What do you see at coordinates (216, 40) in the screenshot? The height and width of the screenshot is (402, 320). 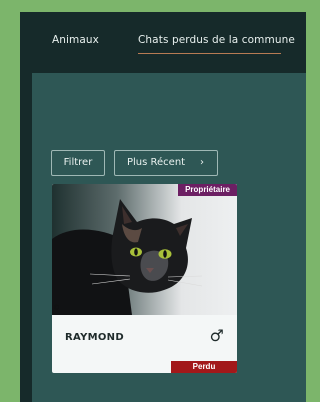 I see `tab-chats-perdus: Chats perdus de la commune` at bounding box center [216, 40].